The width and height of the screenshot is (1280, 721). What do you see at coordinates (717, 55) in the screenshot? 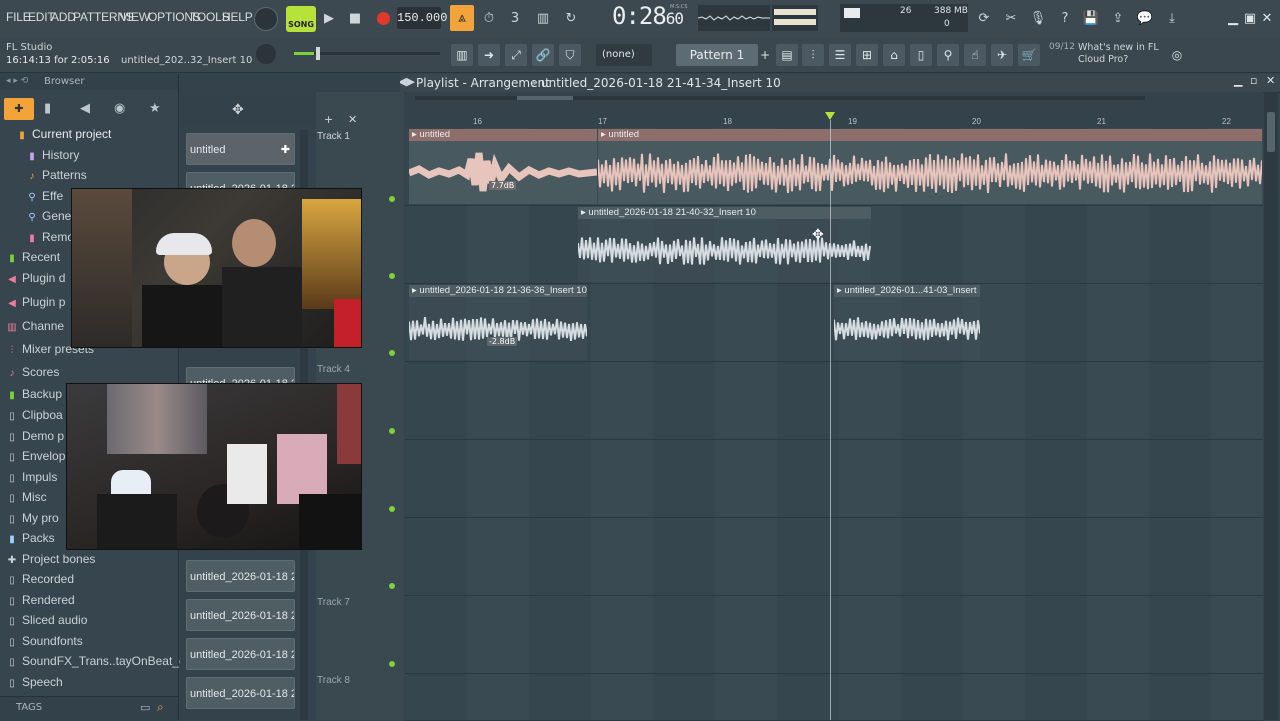
I see `pattern-select: Pattern 1` at bounding box center [717, 55].